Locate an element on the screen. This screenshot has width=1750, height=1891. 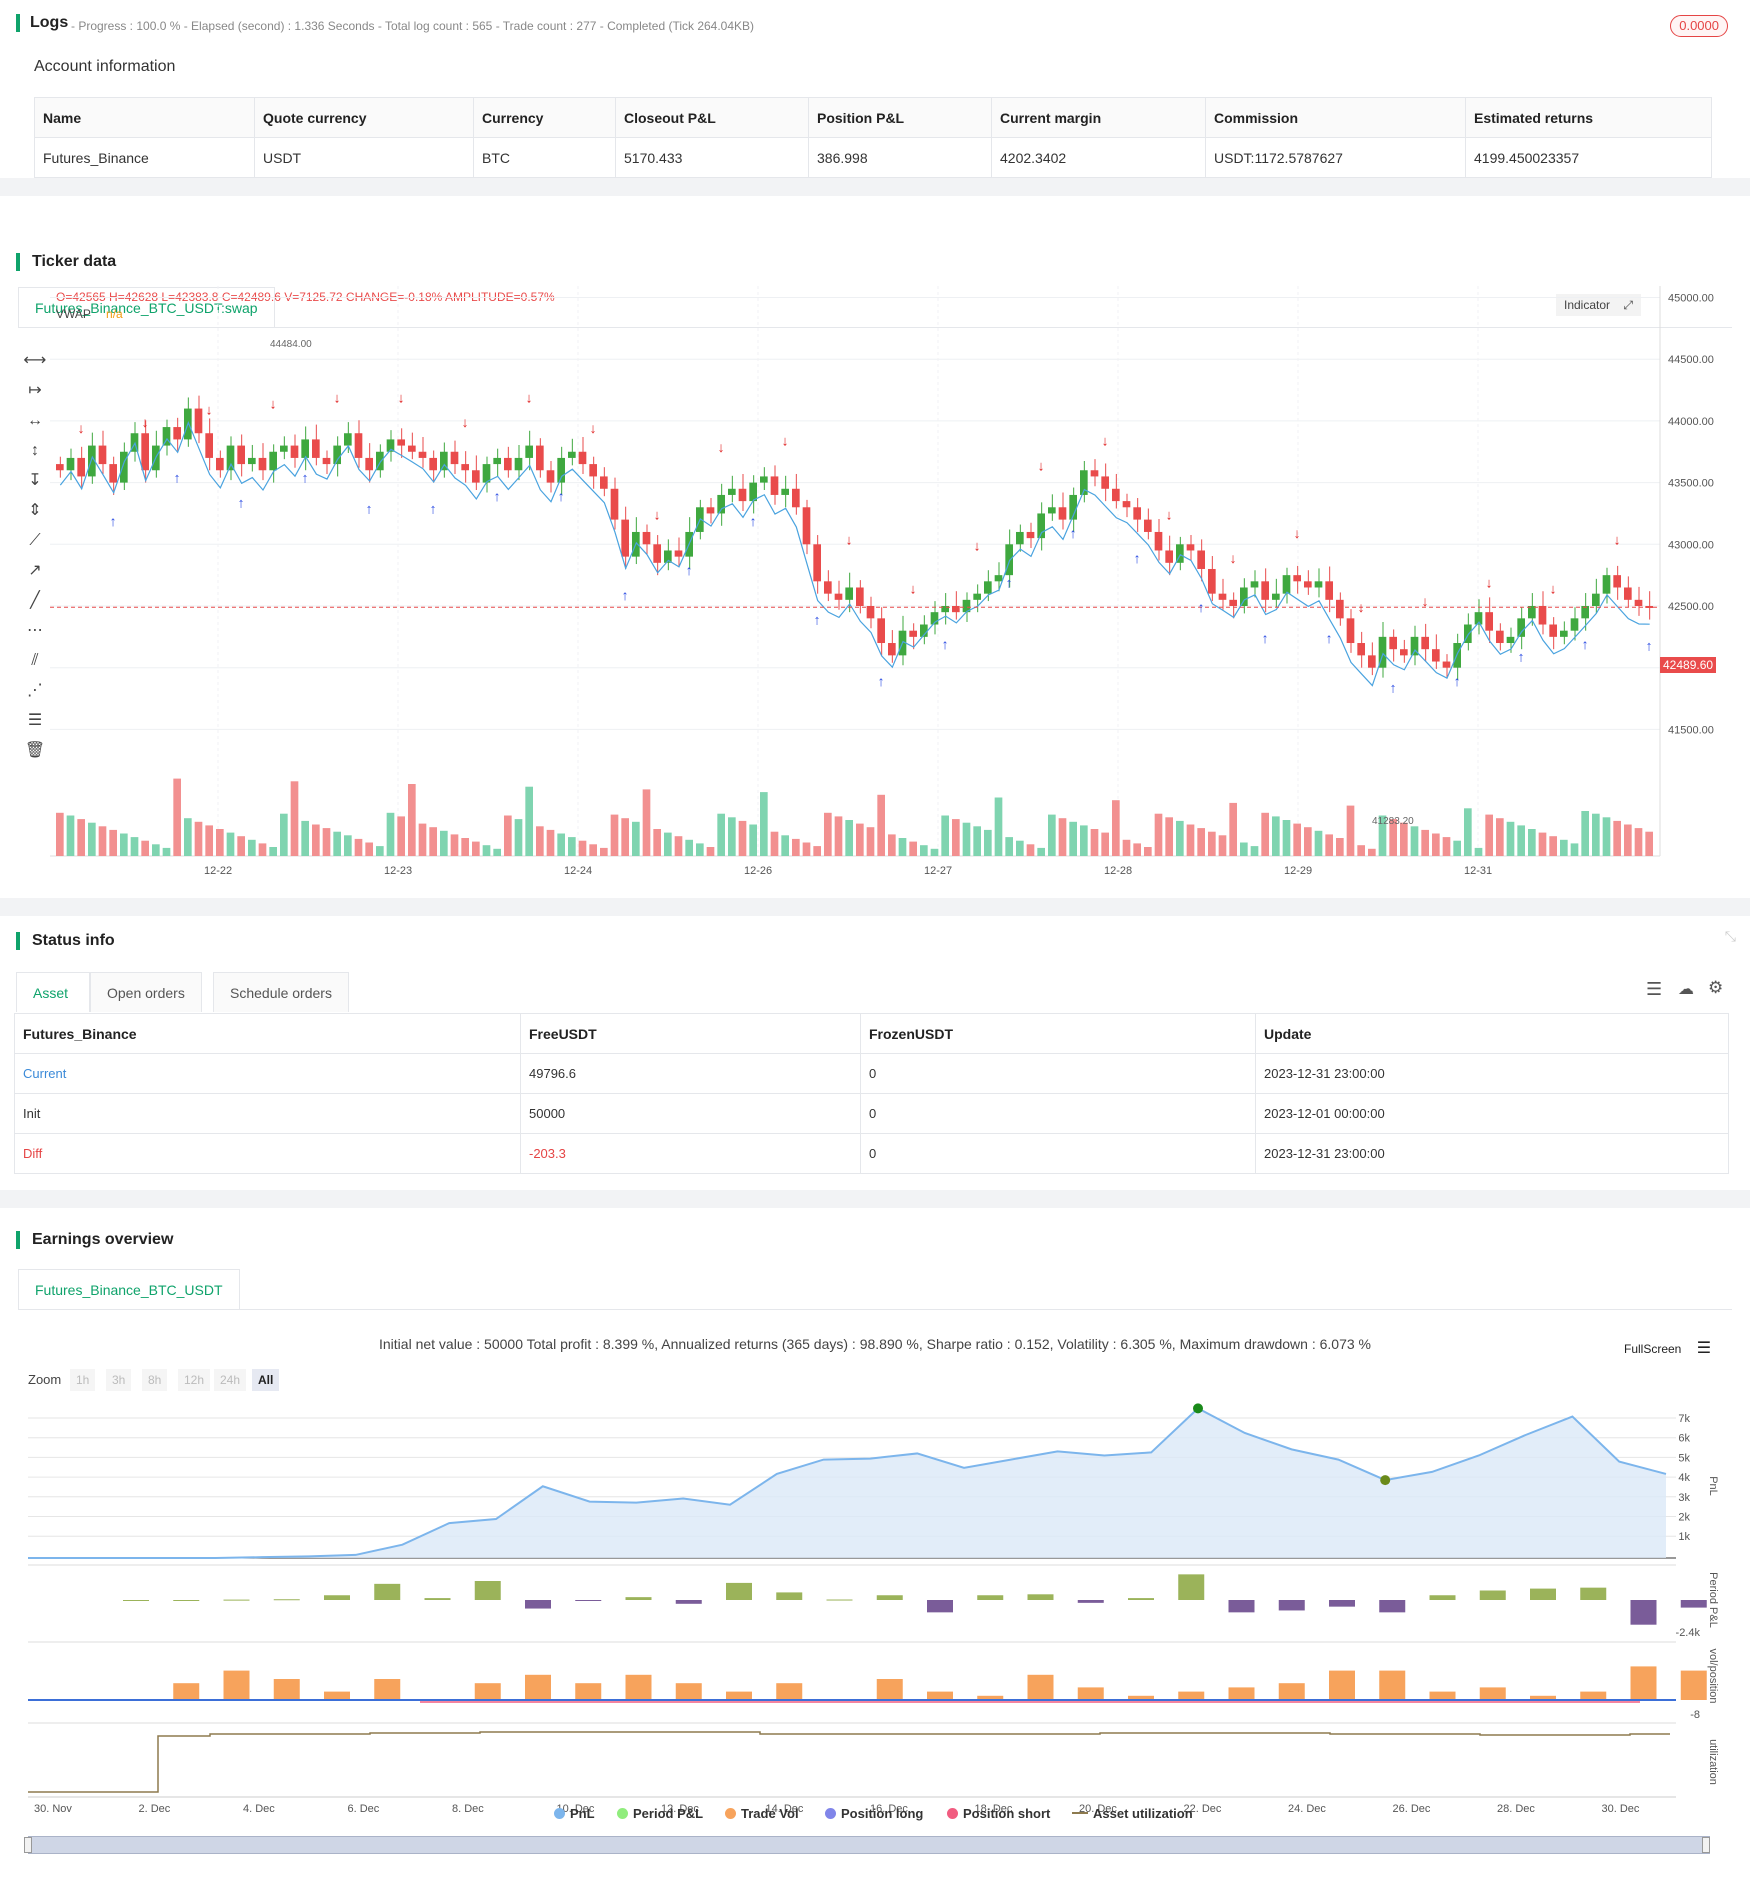
cell: 5170.433 is located at coordinates (712, 157).